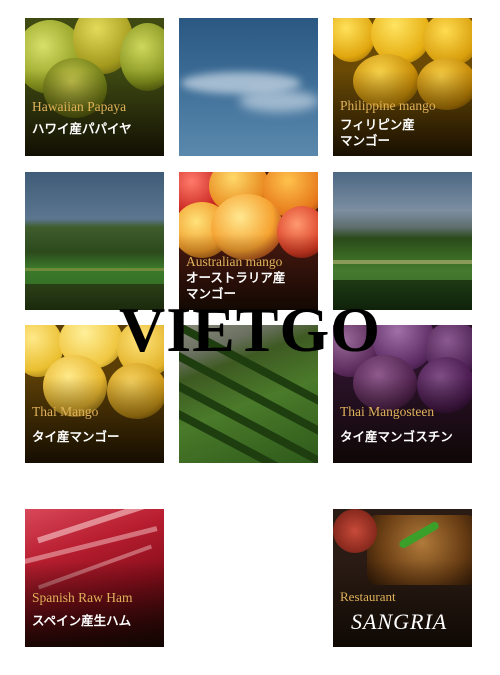 The image size is (500, 675). Describe the element at coordinates (65, 411) in the screenshot. I see `tile-title-en: Thai Mango` at that location.